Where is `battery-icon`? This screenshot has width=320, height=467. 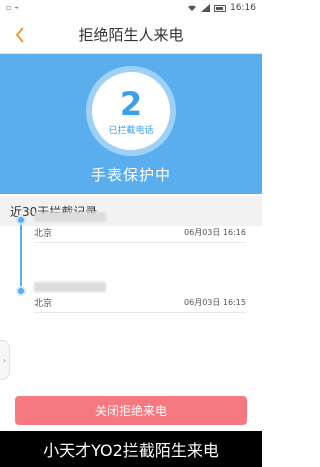
battery-icon is located at coordinates (220, 8).